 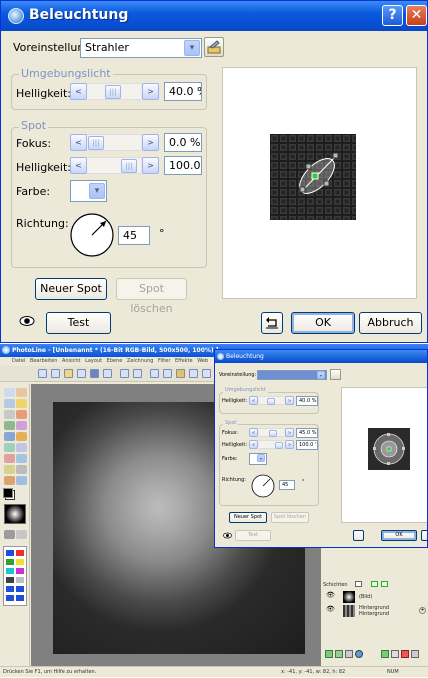 What do you see at coordinates (307, 433) in the screenshot?
I see `focus-field: 45.0 %` at bounding box center [307, 433].